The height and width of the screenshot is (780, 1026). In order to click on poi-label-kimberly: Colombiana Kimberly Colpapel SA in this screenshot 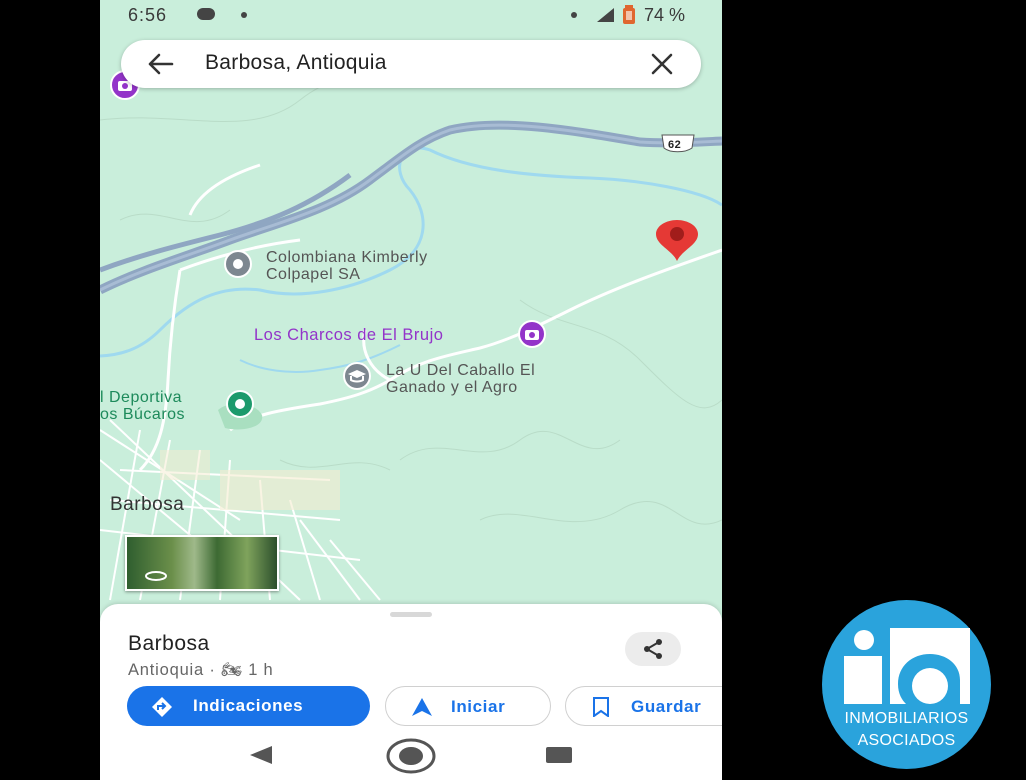, I will do `click(347, 266)`.